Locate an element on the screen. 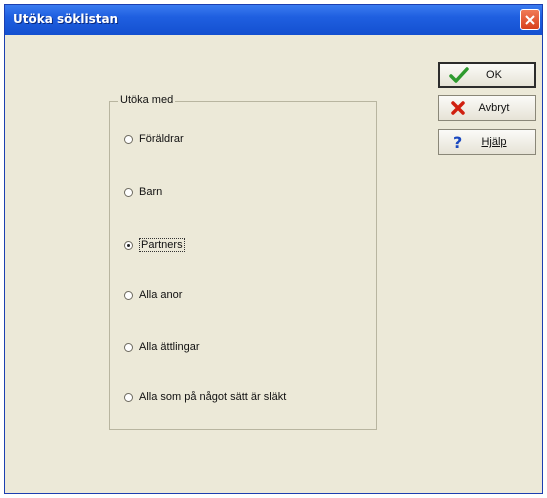 The width and height of the screenshot is (547, 498). close-icon is located at coordinates (530, 19).